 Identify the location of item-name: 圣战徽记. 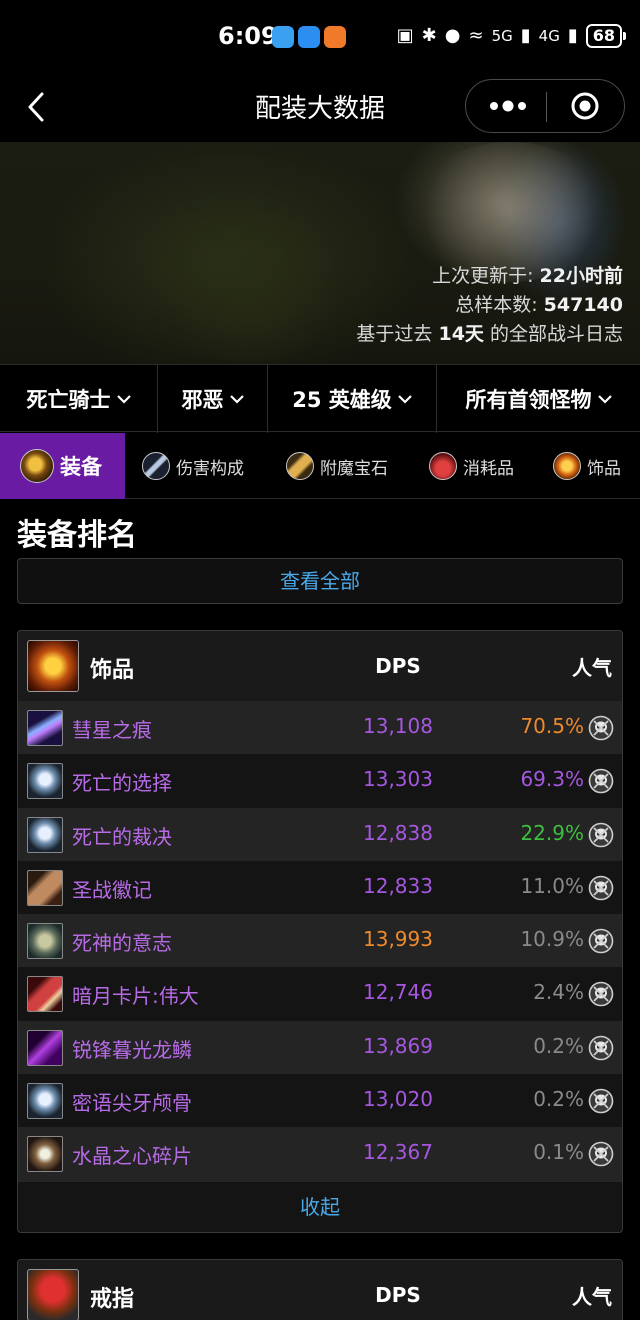
(112, 888).